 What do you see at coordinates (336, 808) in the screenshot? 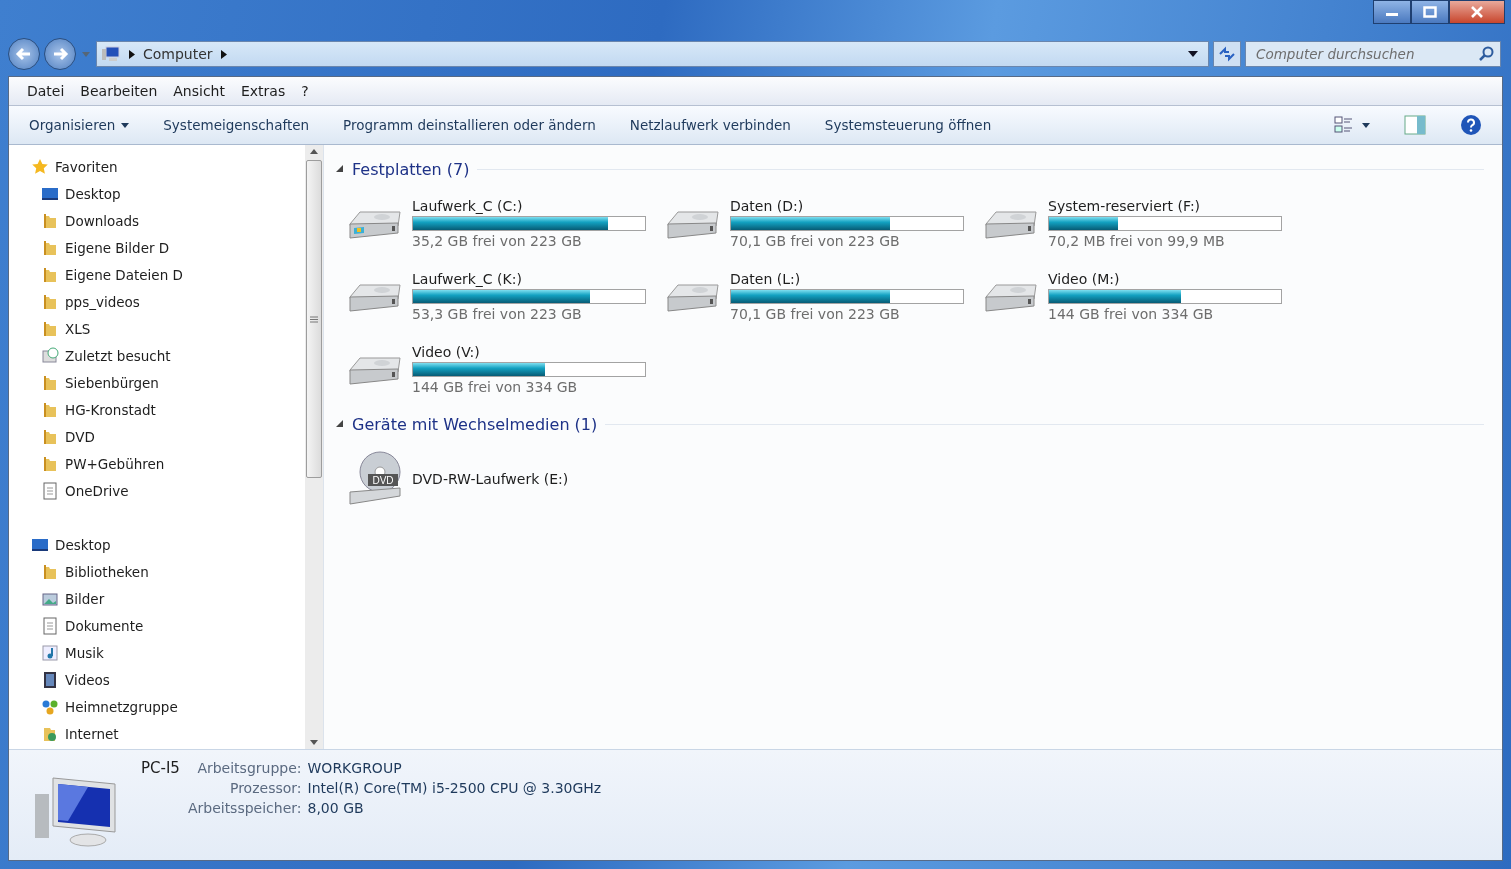
I see `property-value: 8,00 GB` at bounding box center [336, 808].